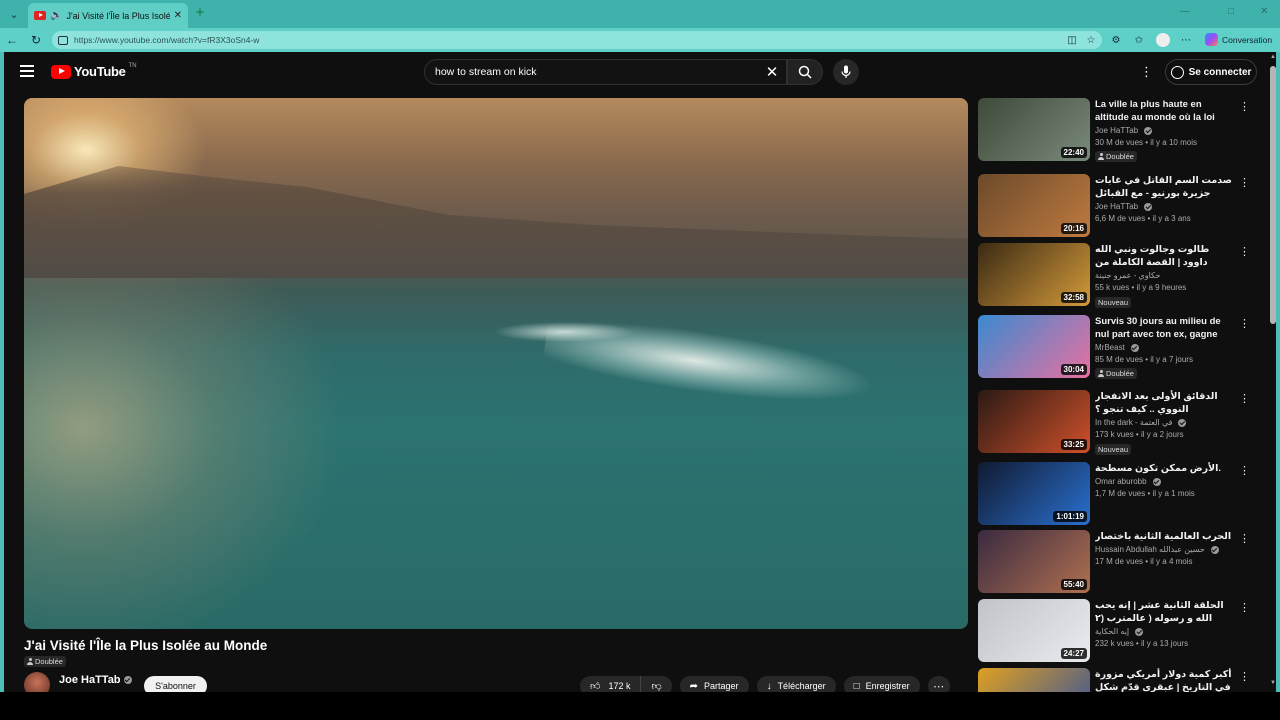 This screenshot has width=1280, height=720. Describe the element at coordinates (1163, 40) in the screenshot. I see `profile-avatar` at that location.